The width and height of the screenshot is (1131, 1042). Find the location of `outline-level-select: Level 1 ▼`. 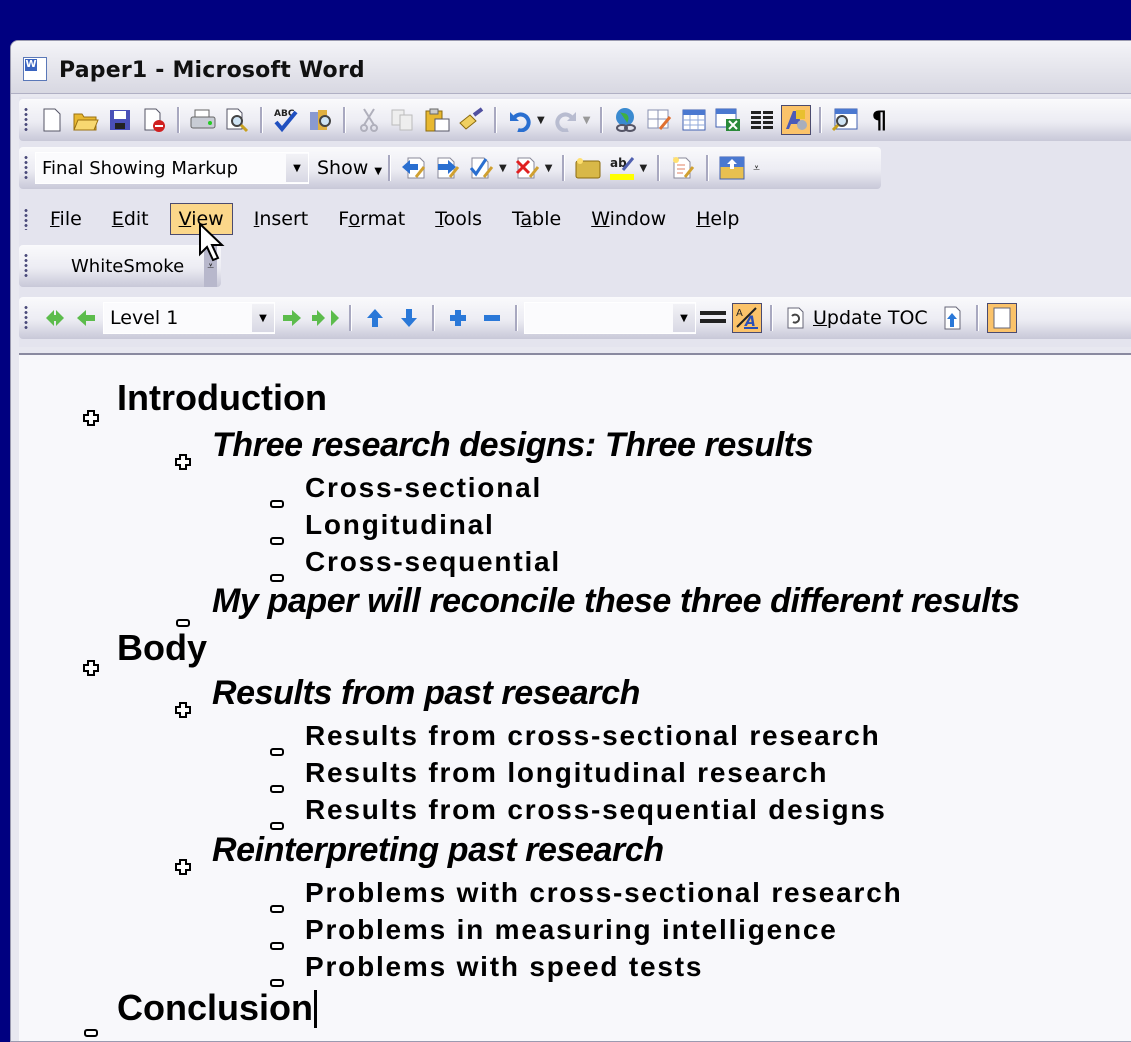

outline-level-select: Level 1 ▼ is located at coordinates (189, 318).